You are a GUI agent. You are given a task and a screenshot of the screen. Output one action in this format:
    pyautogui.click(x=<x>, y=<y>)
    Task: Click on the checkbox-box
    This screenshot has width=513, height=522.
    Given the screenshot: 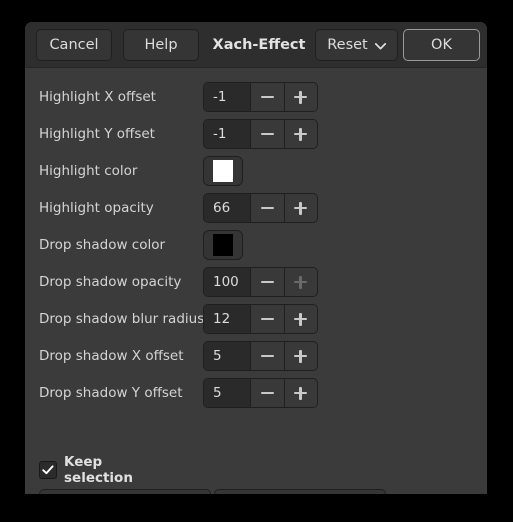 What is the action you would take?
    pyautogui.click(x=48, y=470)
    